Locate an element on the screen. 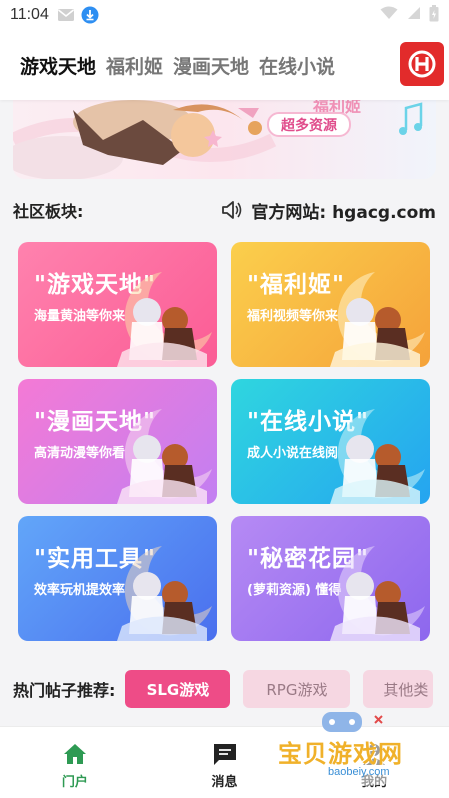 The height and width of the screenshot is (798, 449). card-novels: "在线小说" 成人小说在线阅 is located at coordinates (330, 441).